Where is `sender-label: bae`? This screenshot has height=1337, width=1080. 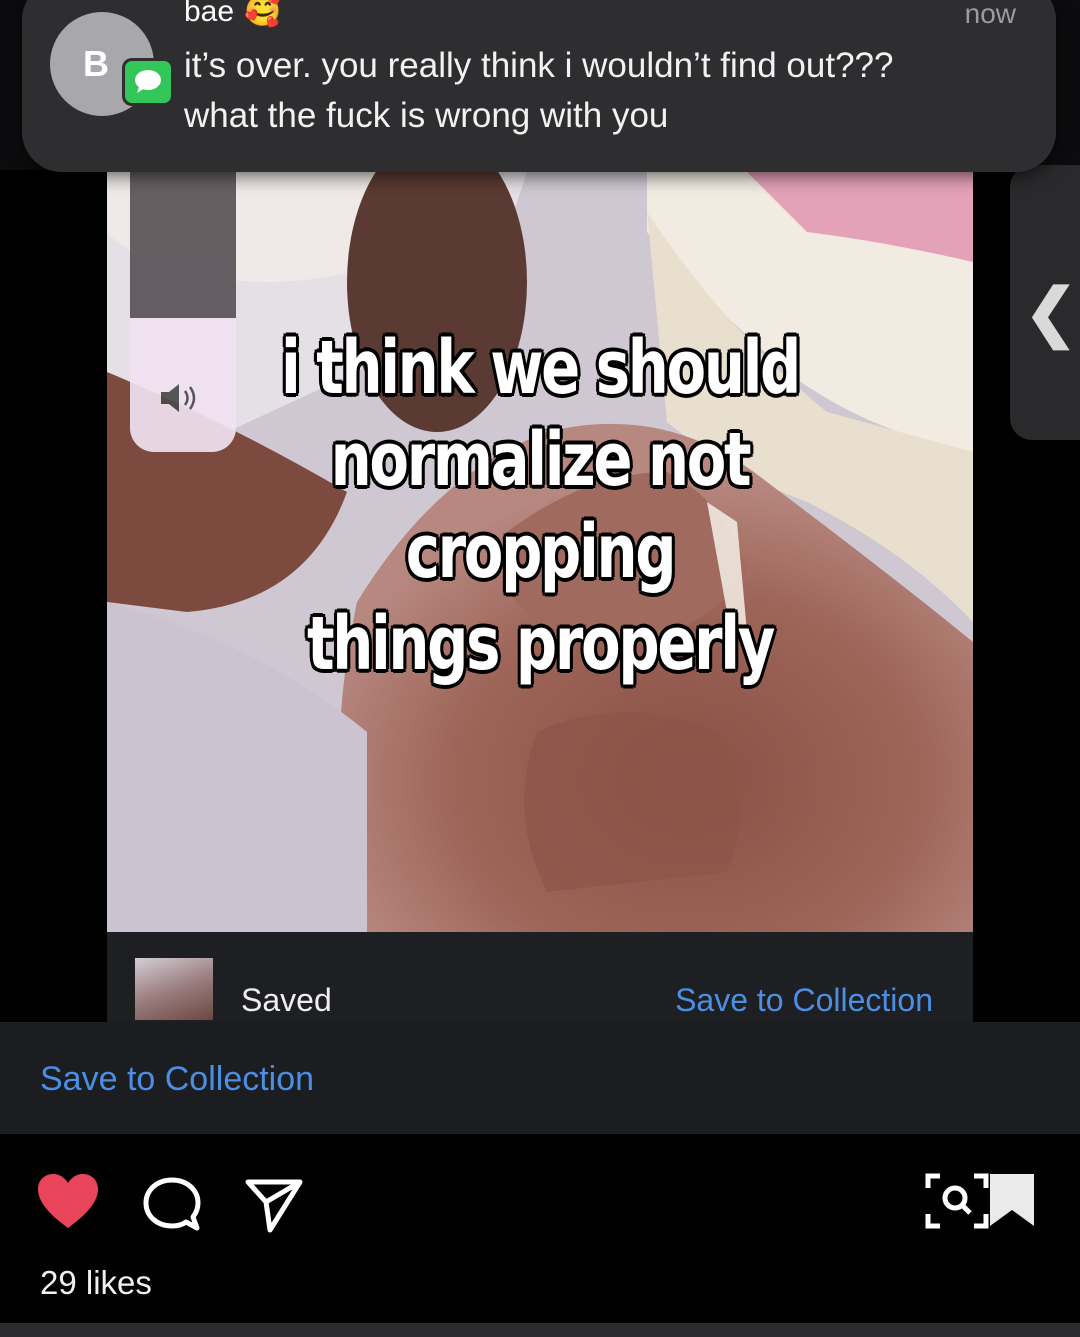
sender-label: bae is located at coordinates (209, 14).